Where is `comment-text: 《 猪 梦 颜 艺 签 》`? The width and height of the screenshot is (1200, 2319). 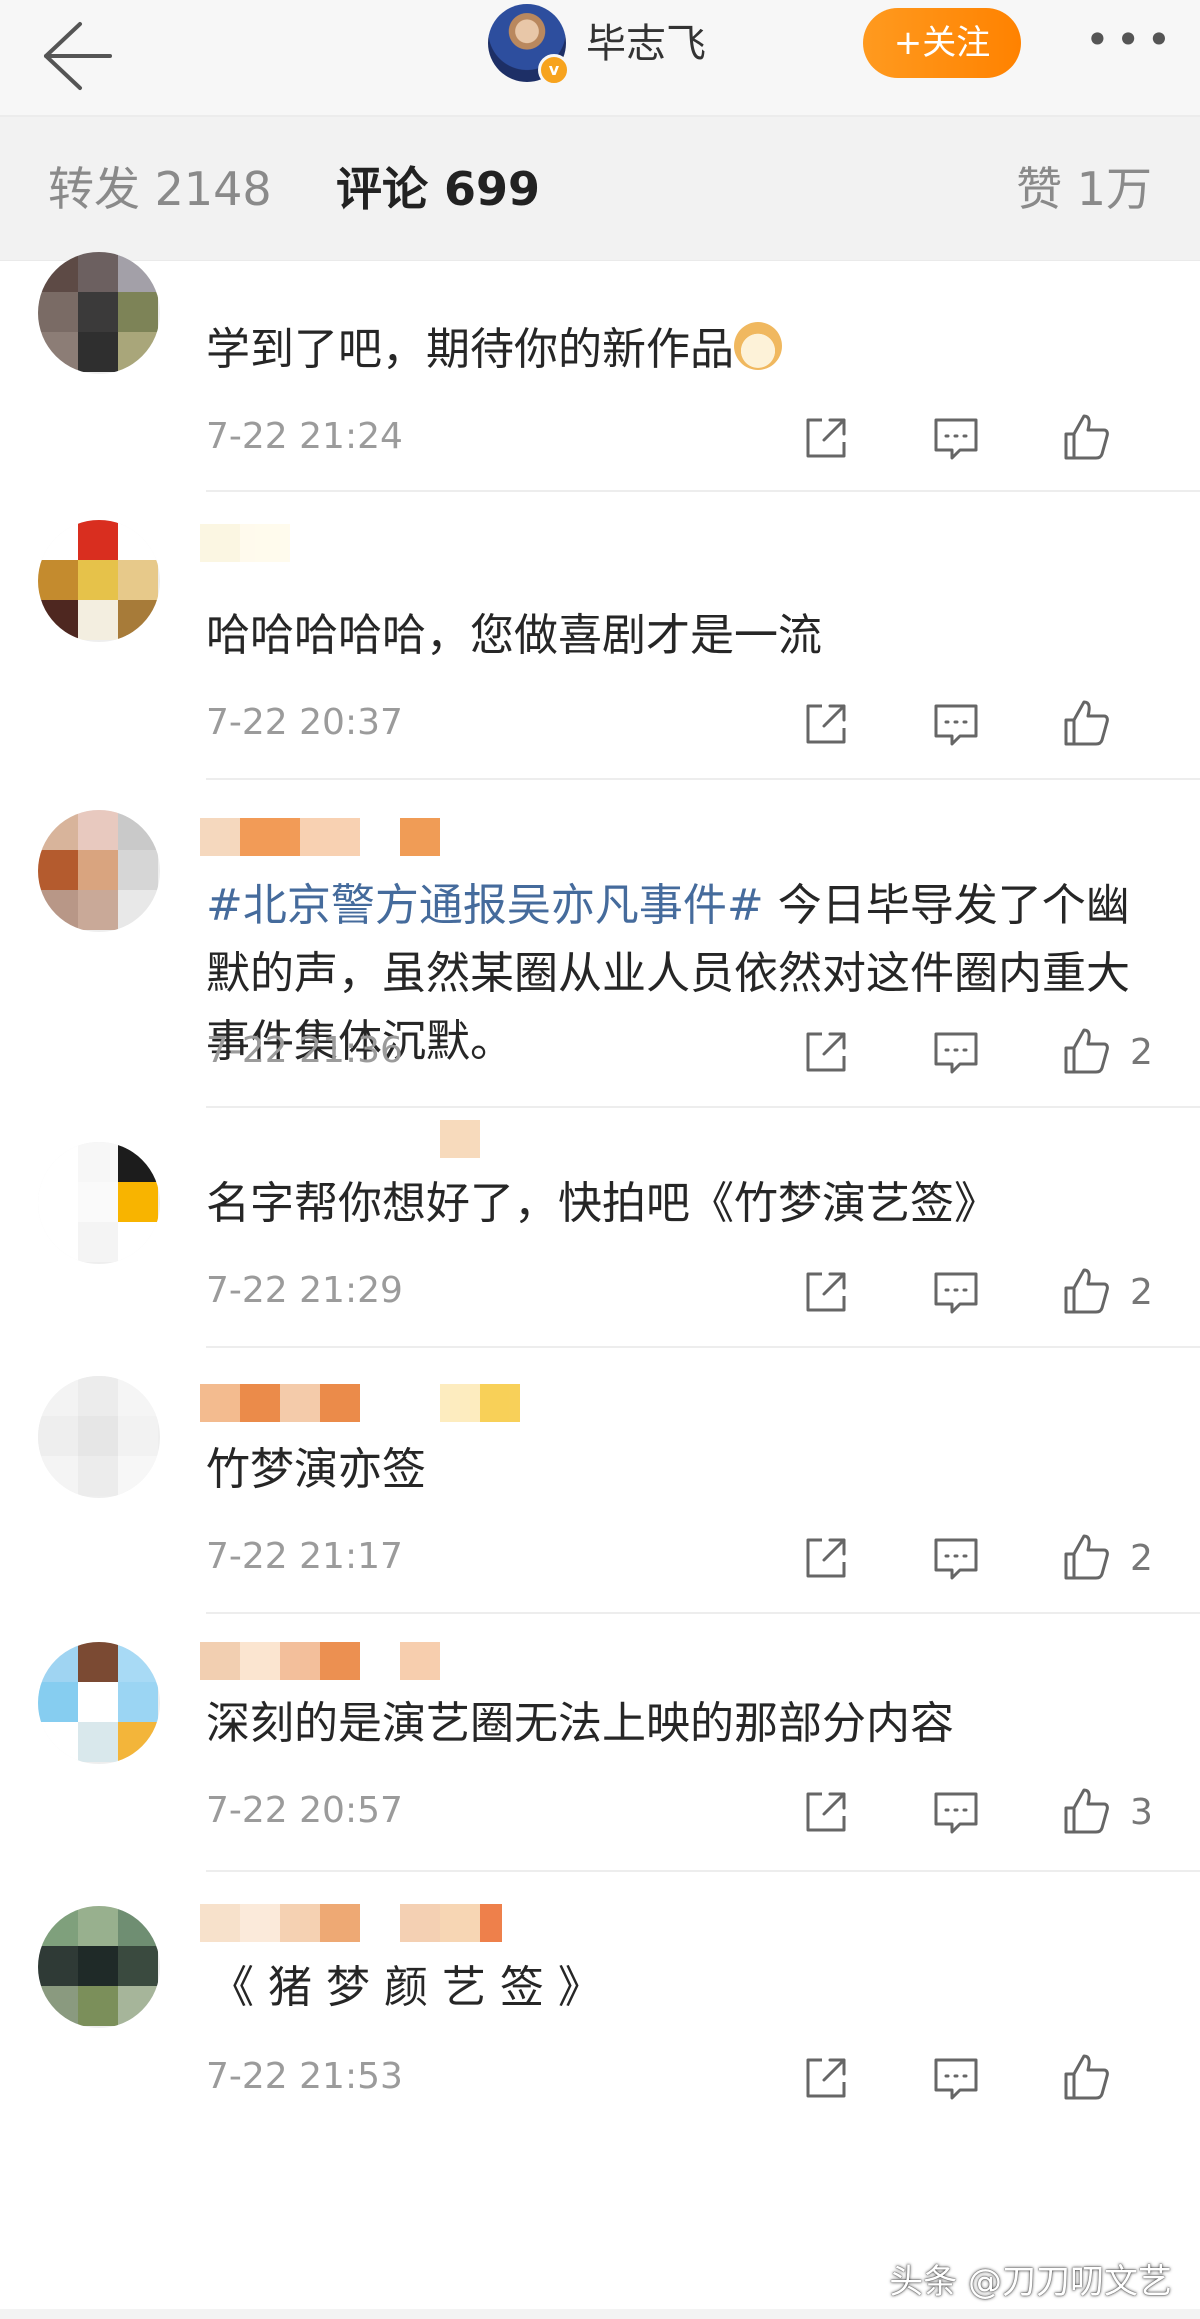
comment-text: 《 猪 梦 颜 艺 签 》 is located at coordinates (406, 1987).